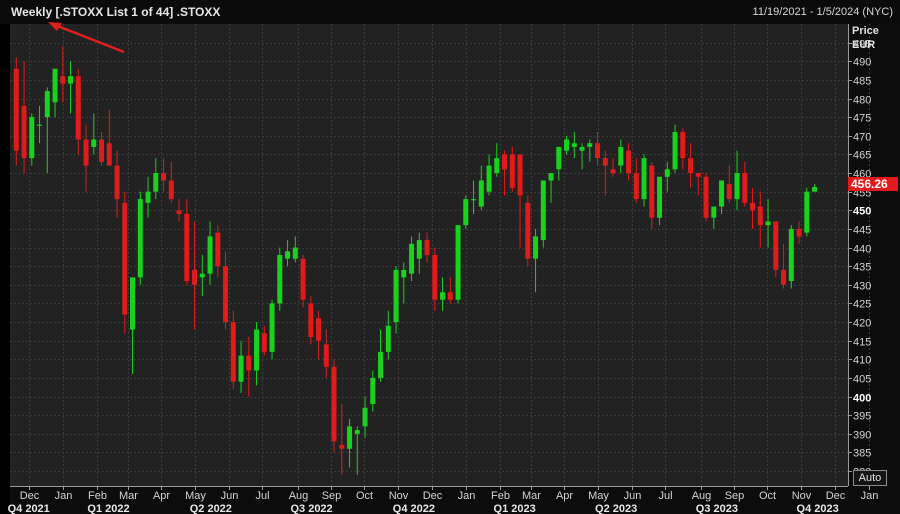 This screenshot has height=514, width=900. I want to click on quarter-label: Q4 2022, so click(414, 508).